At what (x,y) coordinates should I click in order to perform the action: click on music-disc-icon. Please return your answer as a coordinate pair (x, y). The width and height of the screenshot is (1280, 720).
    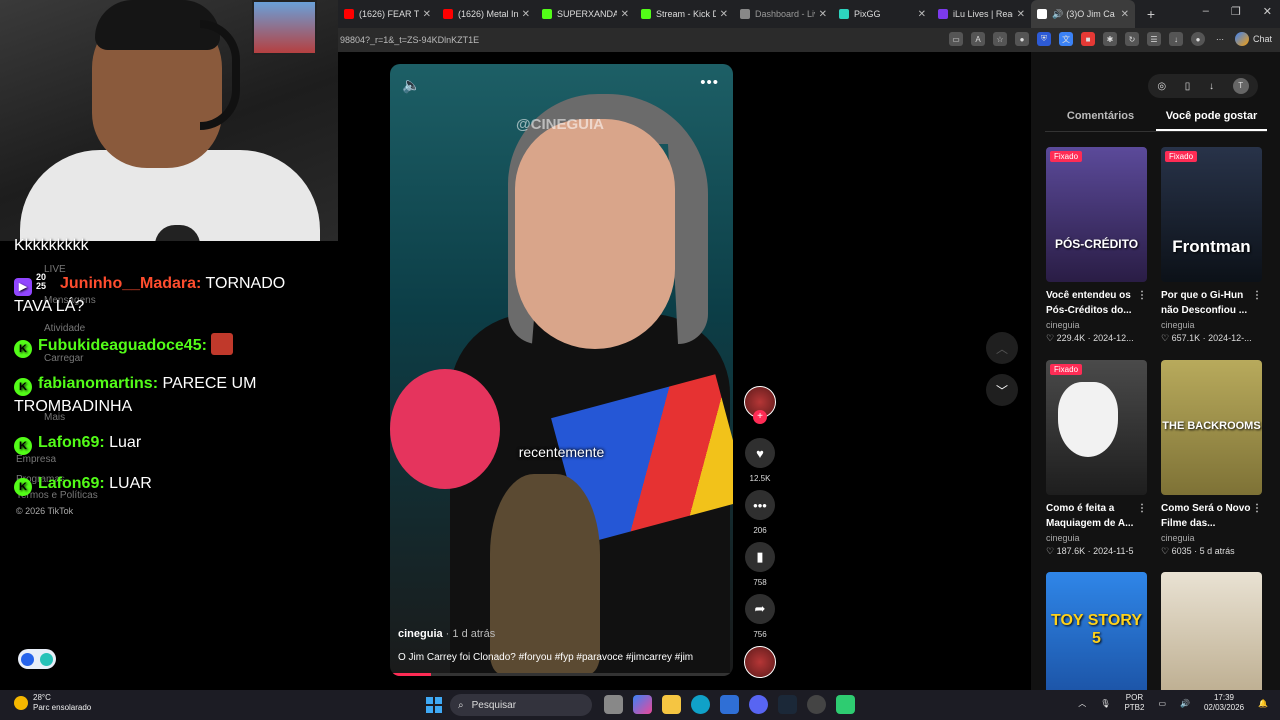
    Looking at the image, I should click on (760, 662).